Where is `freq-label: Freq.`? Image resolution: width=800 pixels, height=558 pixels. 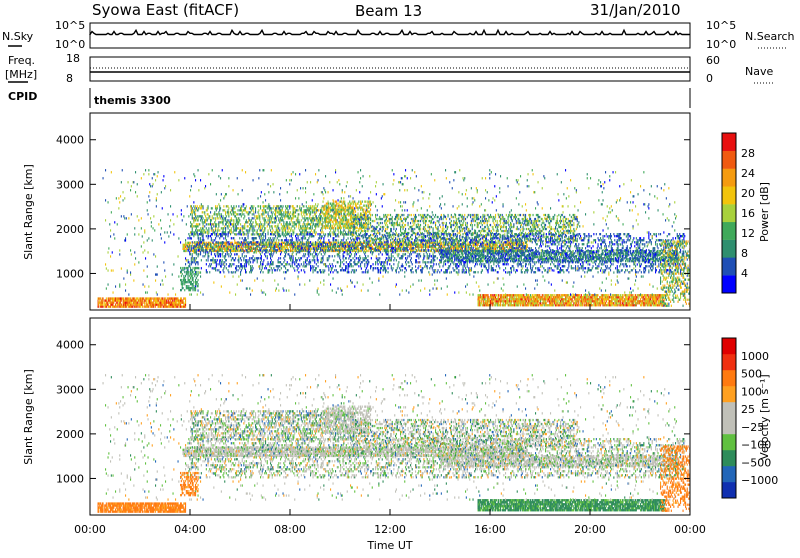
freq-label: Freq. is located at coordinates (21, 60).